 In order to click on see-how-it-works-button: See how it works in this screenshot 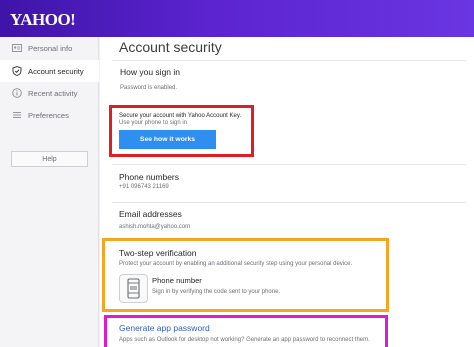, I will do `click(167, 139)`.